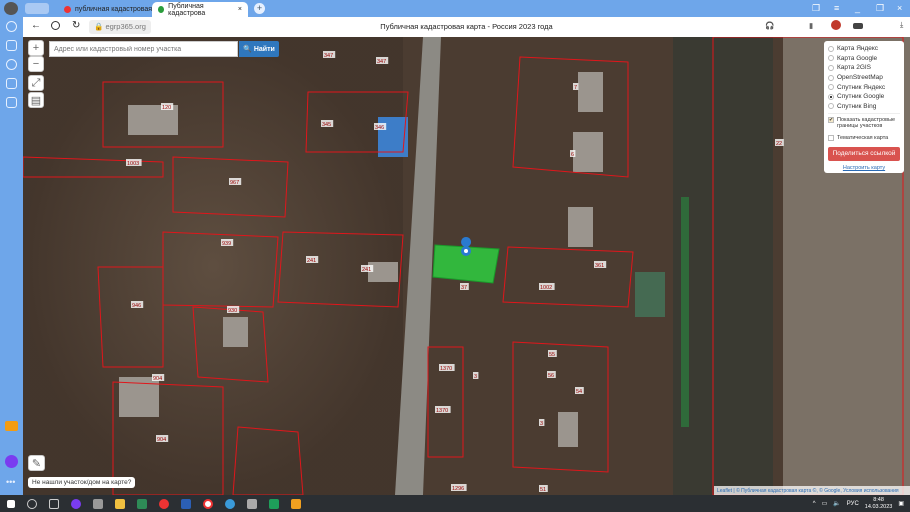  I want to click on layer-option: Спутник Bing, so click(864, 107).